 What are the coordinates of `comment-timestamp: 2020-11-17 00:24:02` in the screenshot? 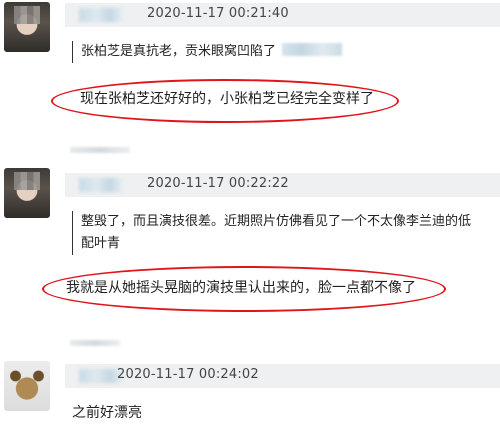 It's located at (188, 374).